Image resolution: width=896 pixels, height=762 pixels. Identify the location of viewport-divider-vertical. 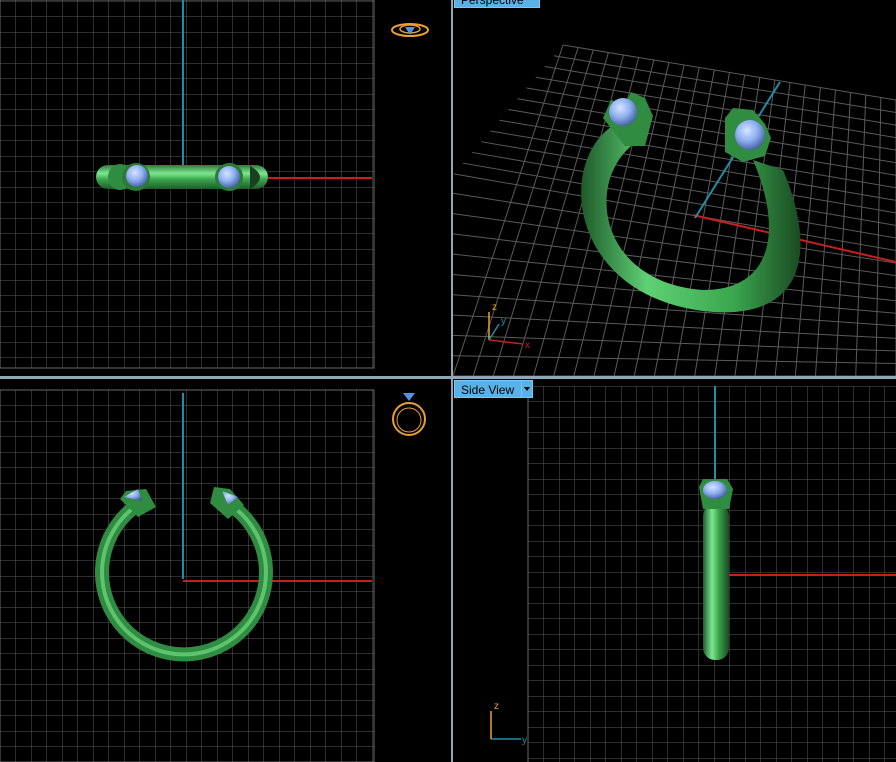
(452, 381).